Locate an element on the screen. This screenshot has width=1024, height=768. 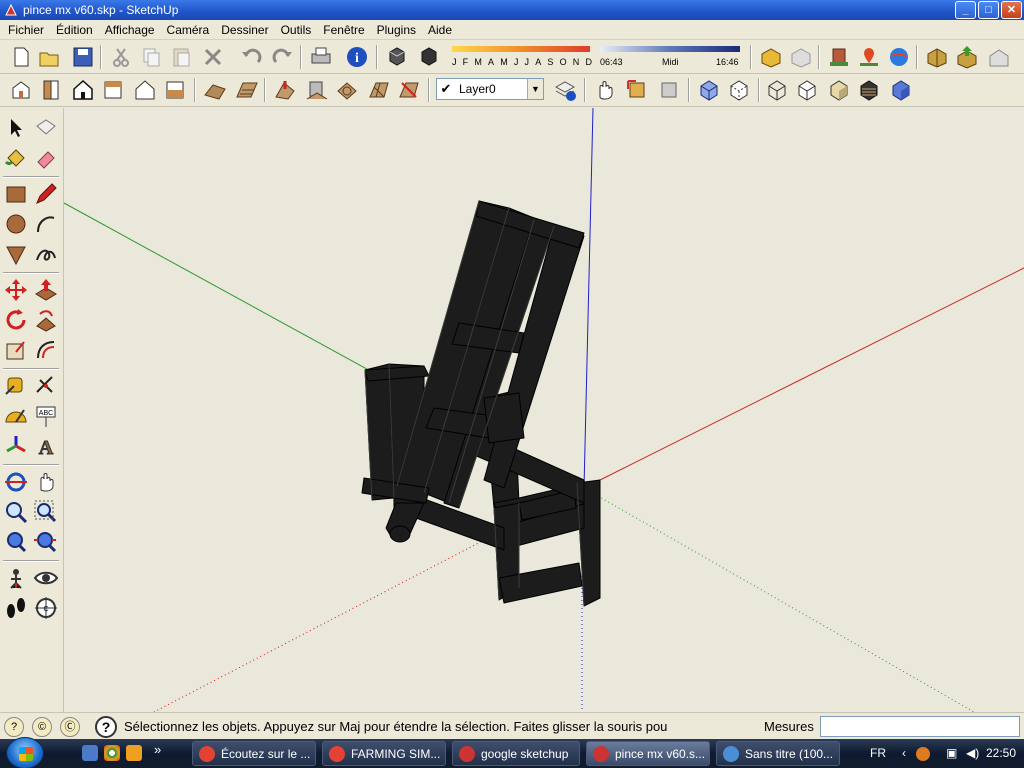
protractor-icon is located at coordinates (16, 416).